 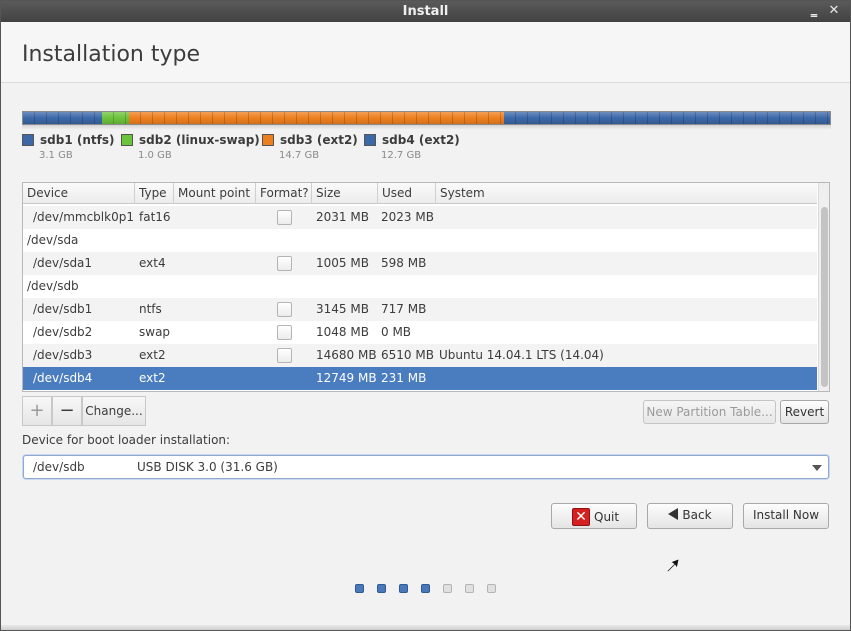 I want to click on partition-bar, so click(x=426, y=118).